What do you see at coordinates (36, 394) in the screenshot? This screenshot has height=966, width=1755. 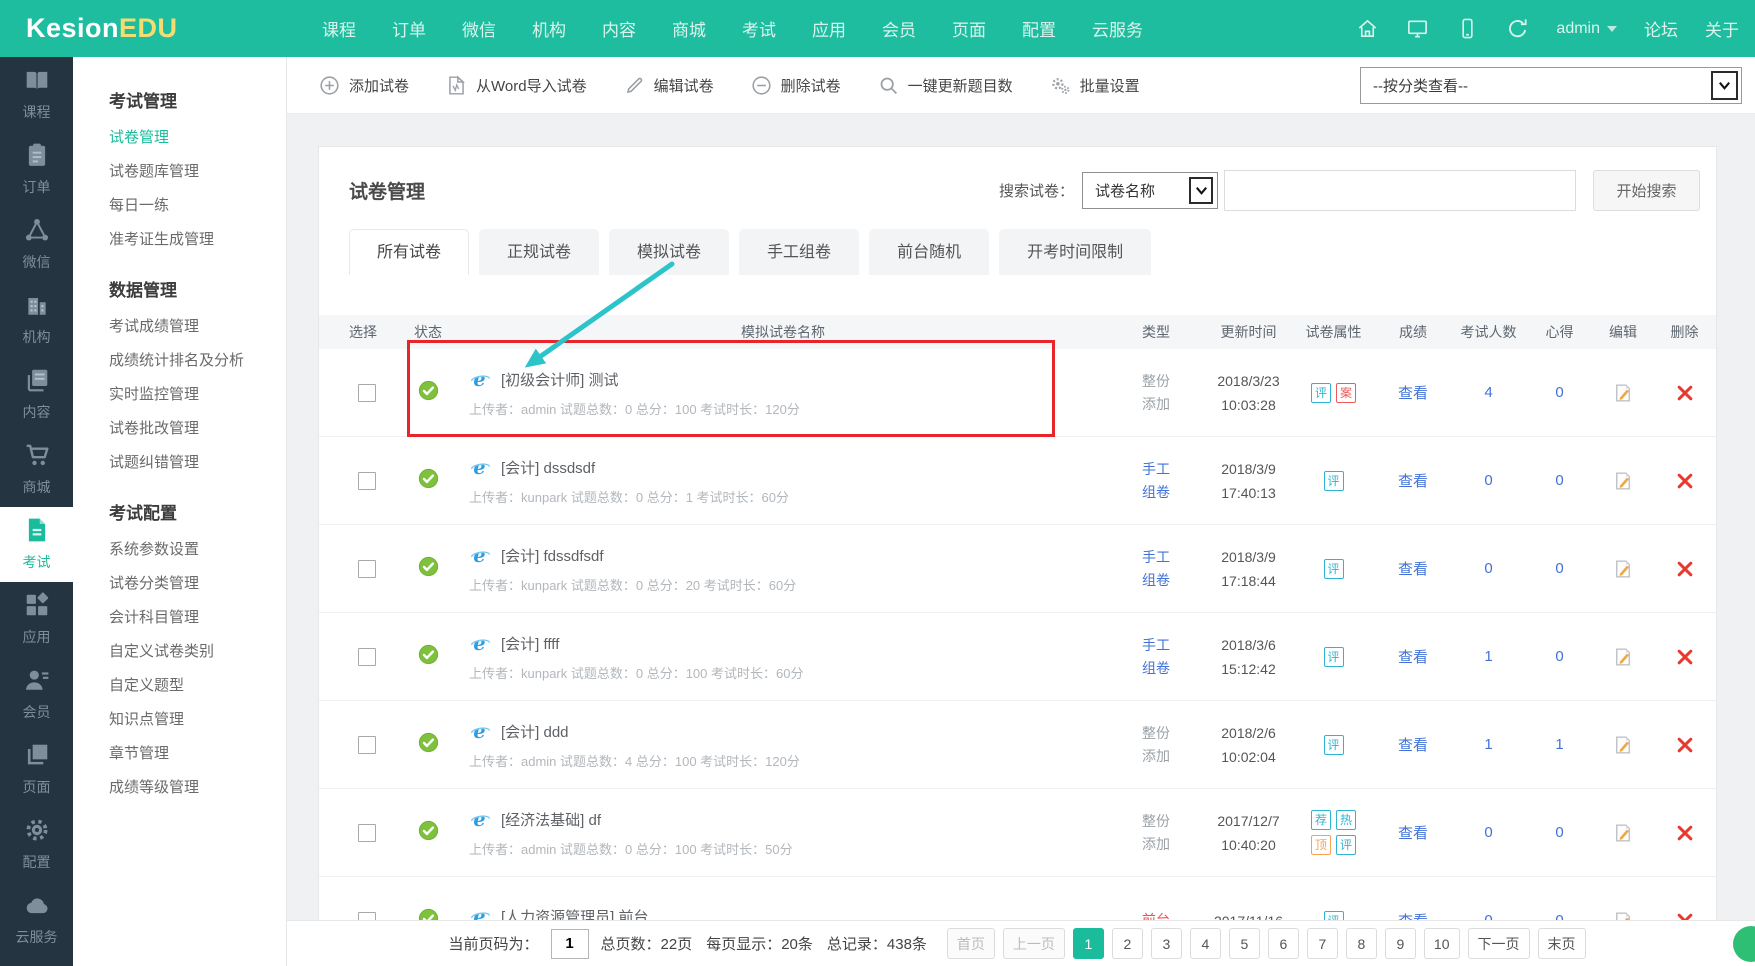 I see `sidebar-item-content: 内容` at bounding box center [36, 394].